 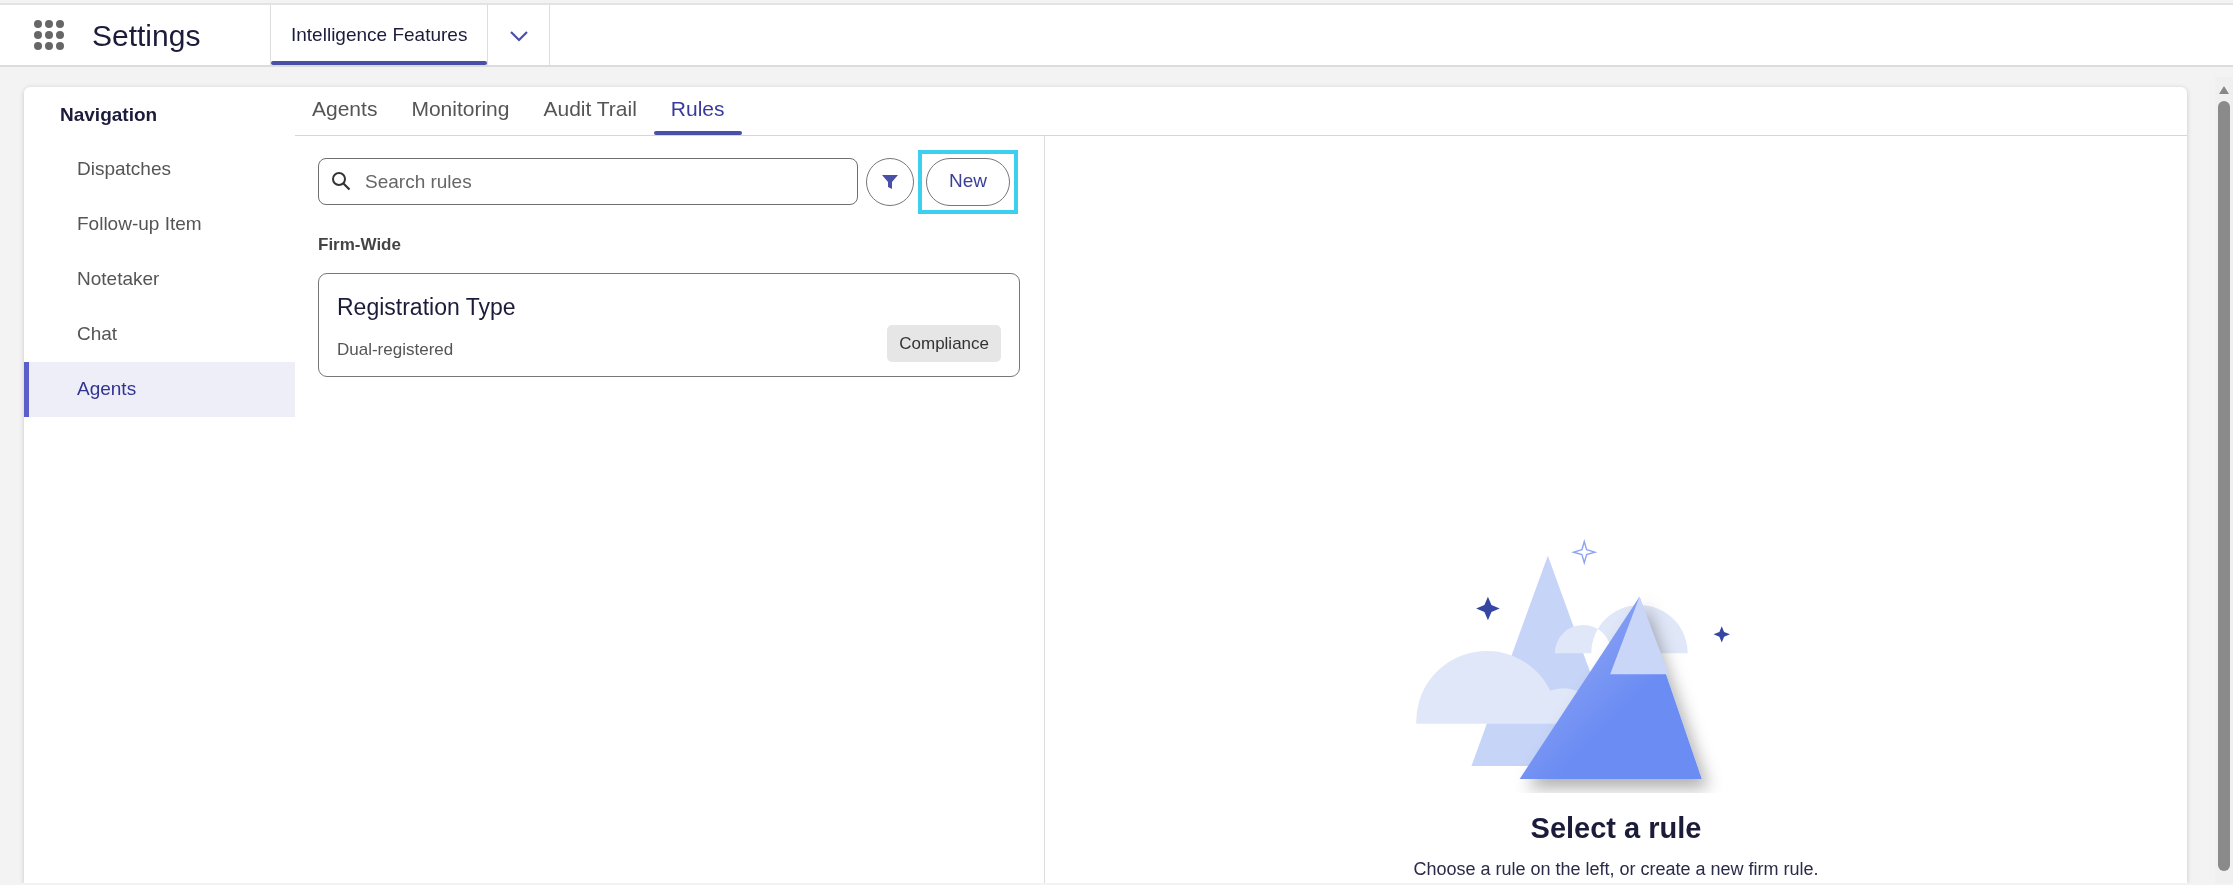 I want to click on empty-state-title: Select a rule, so click(x=1616, y=828).